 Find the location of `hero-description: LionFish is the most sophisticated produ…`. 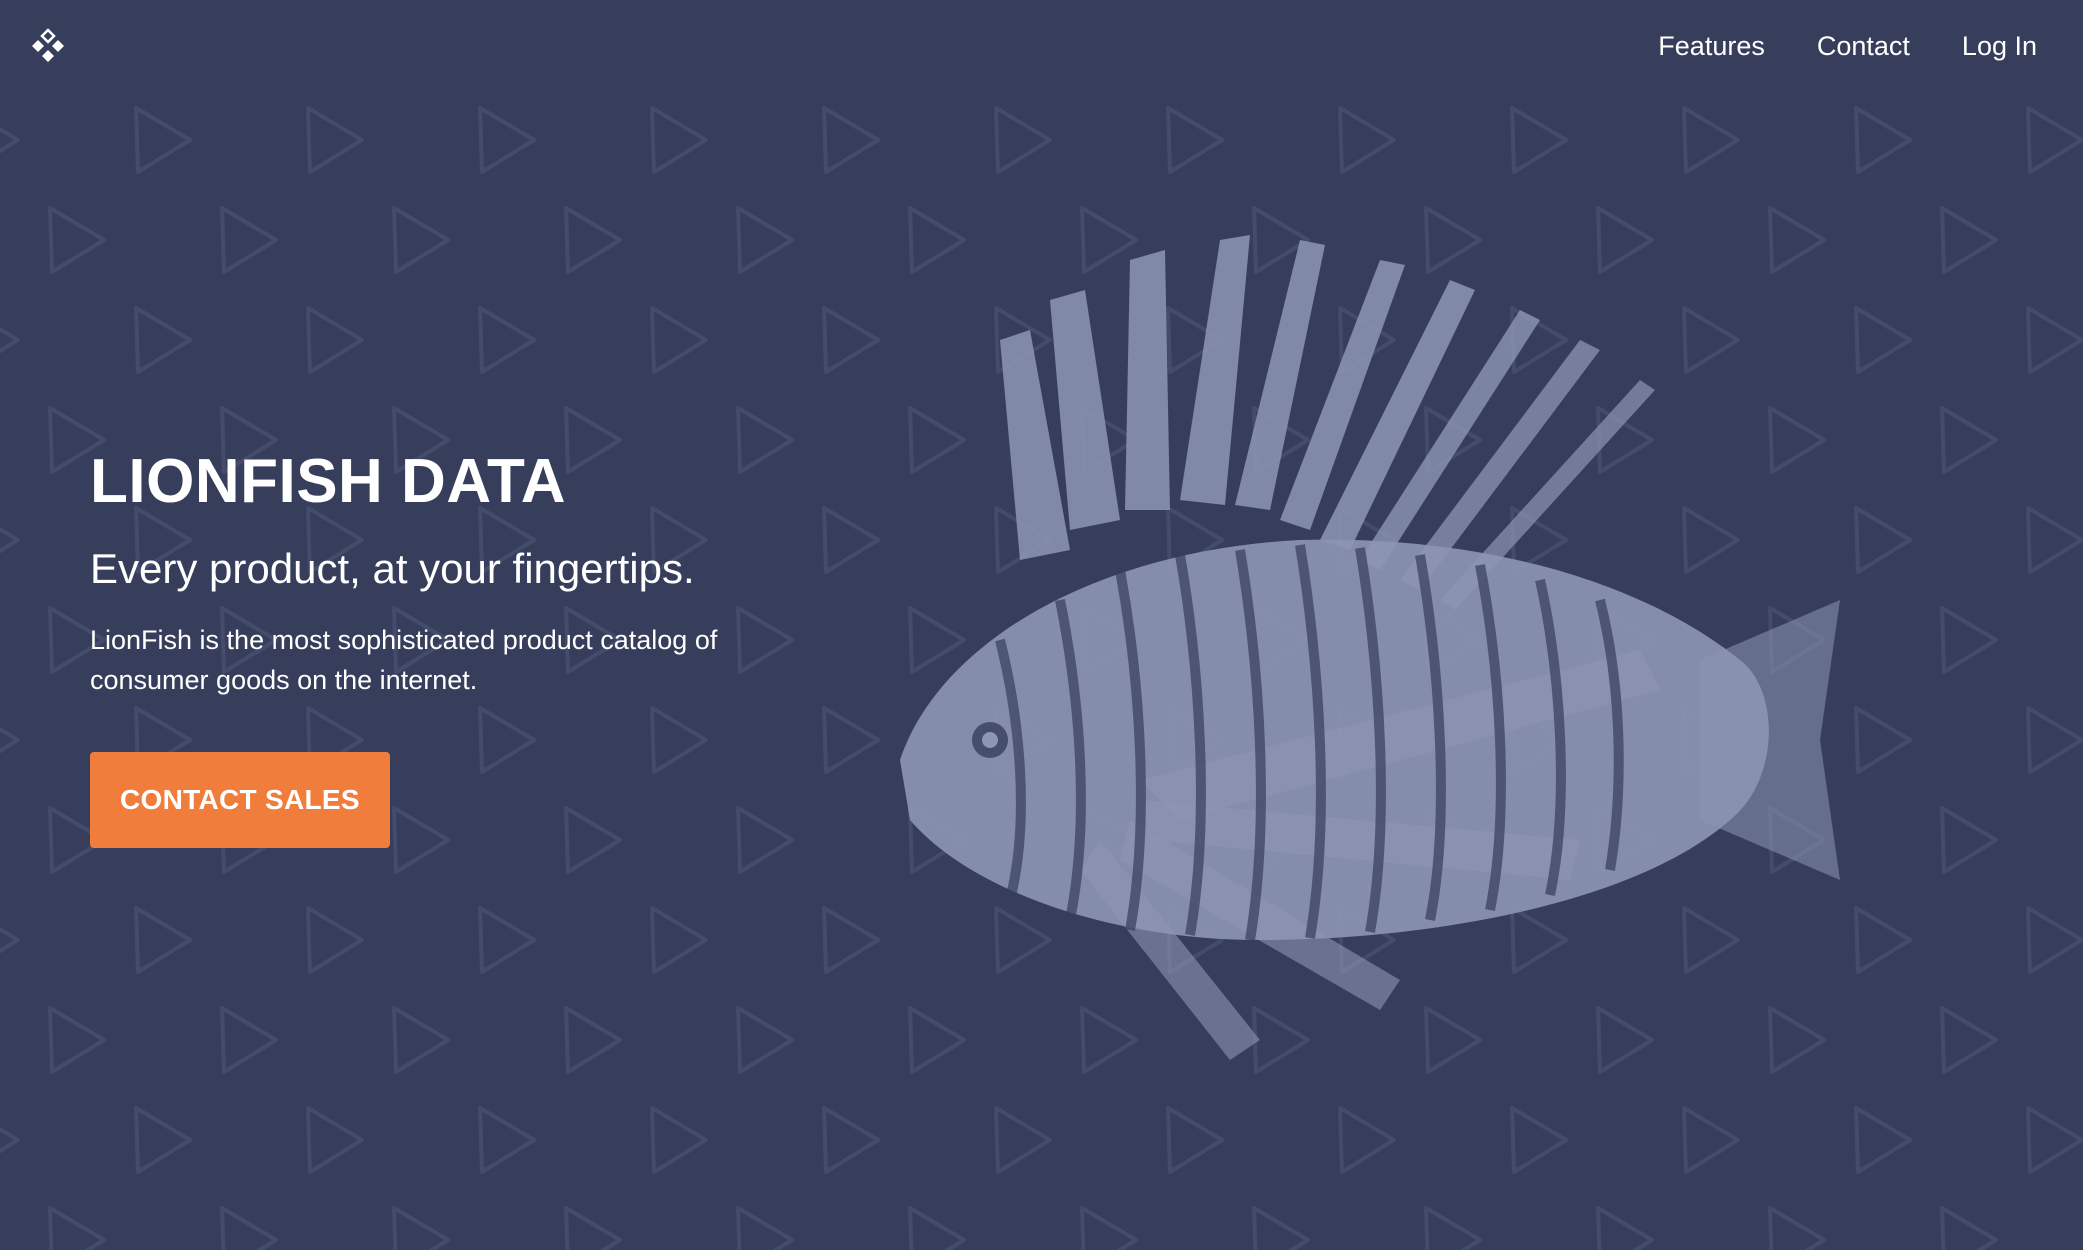

hero-description: LionFish is the most sophisticated produ… is located at coordinates (404, 660).